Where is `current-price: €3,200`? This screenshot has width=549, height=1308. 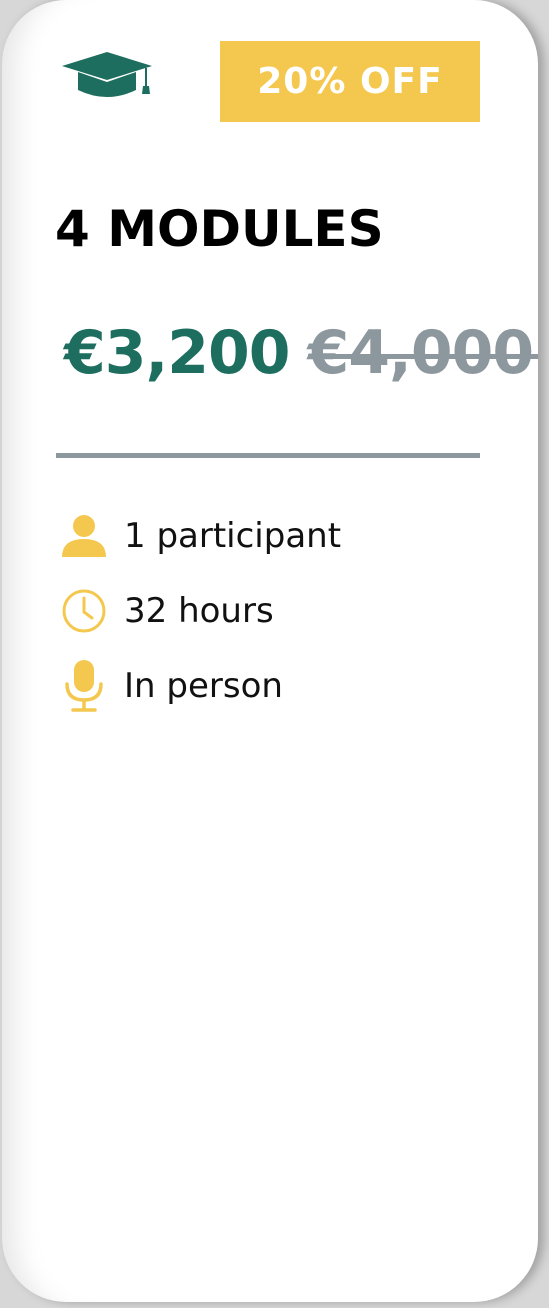
current-price: €3,200 is located at coordinates (177, 353).